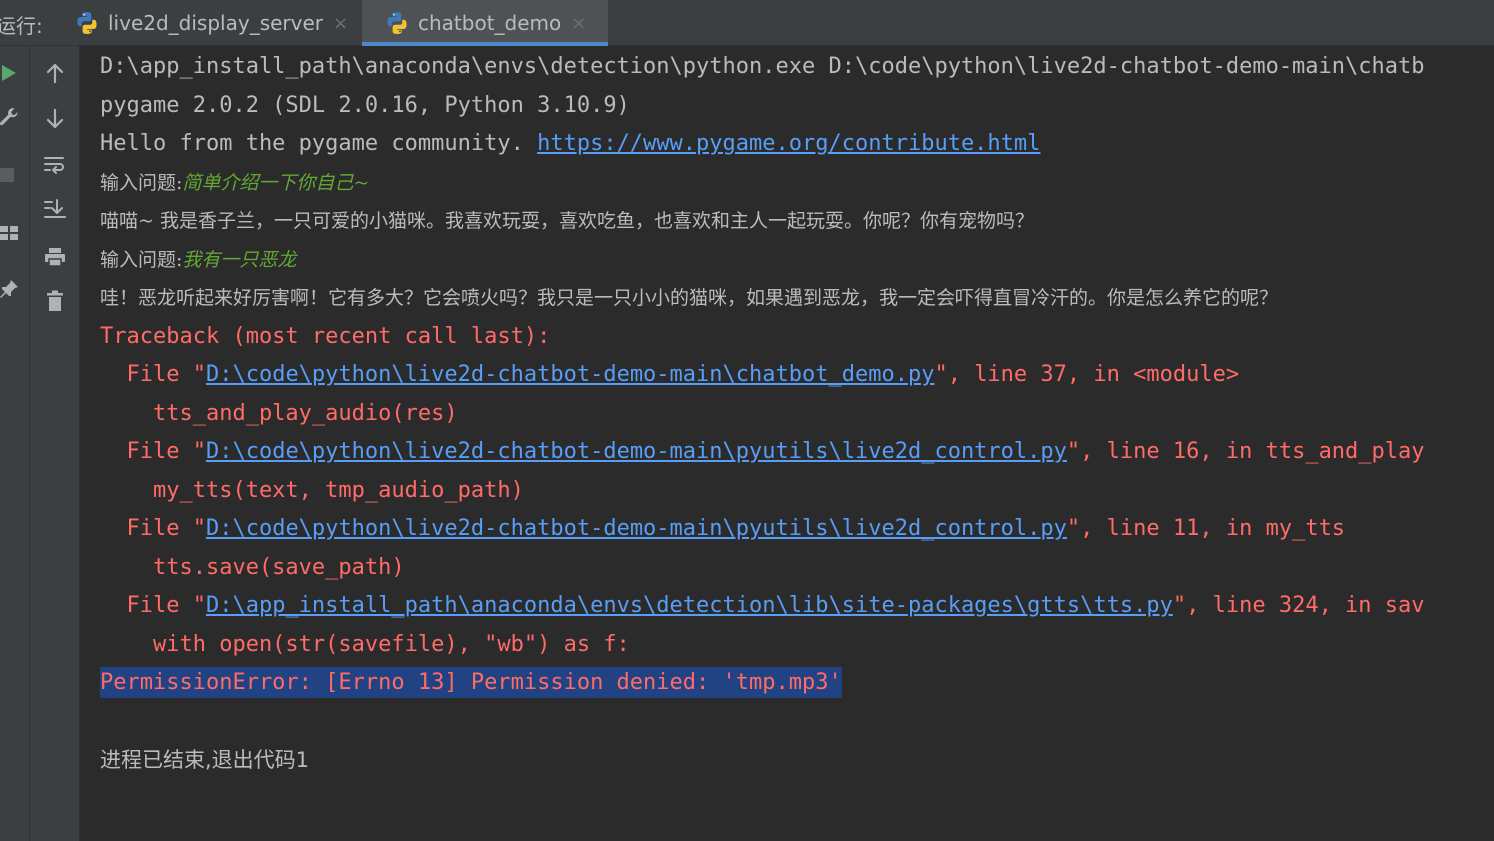 The image size is (1494, 841). I want to click on traceback-code: tts.save(save_path), so click(252, 567).